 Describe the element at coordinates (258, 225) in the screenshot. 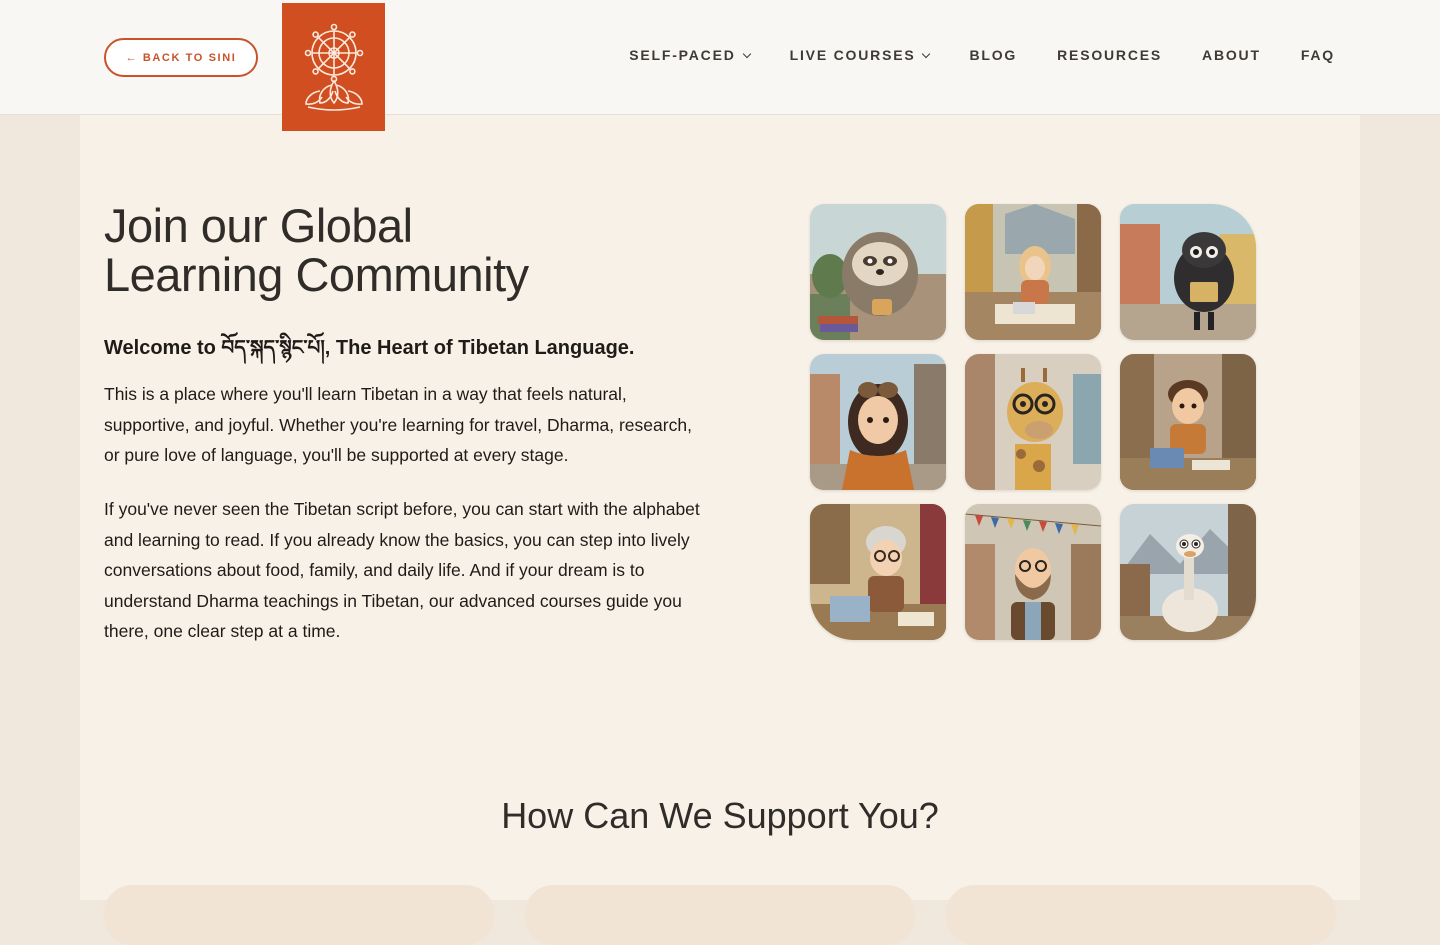

I see `hero-title-line1: Join our Global` at that location.